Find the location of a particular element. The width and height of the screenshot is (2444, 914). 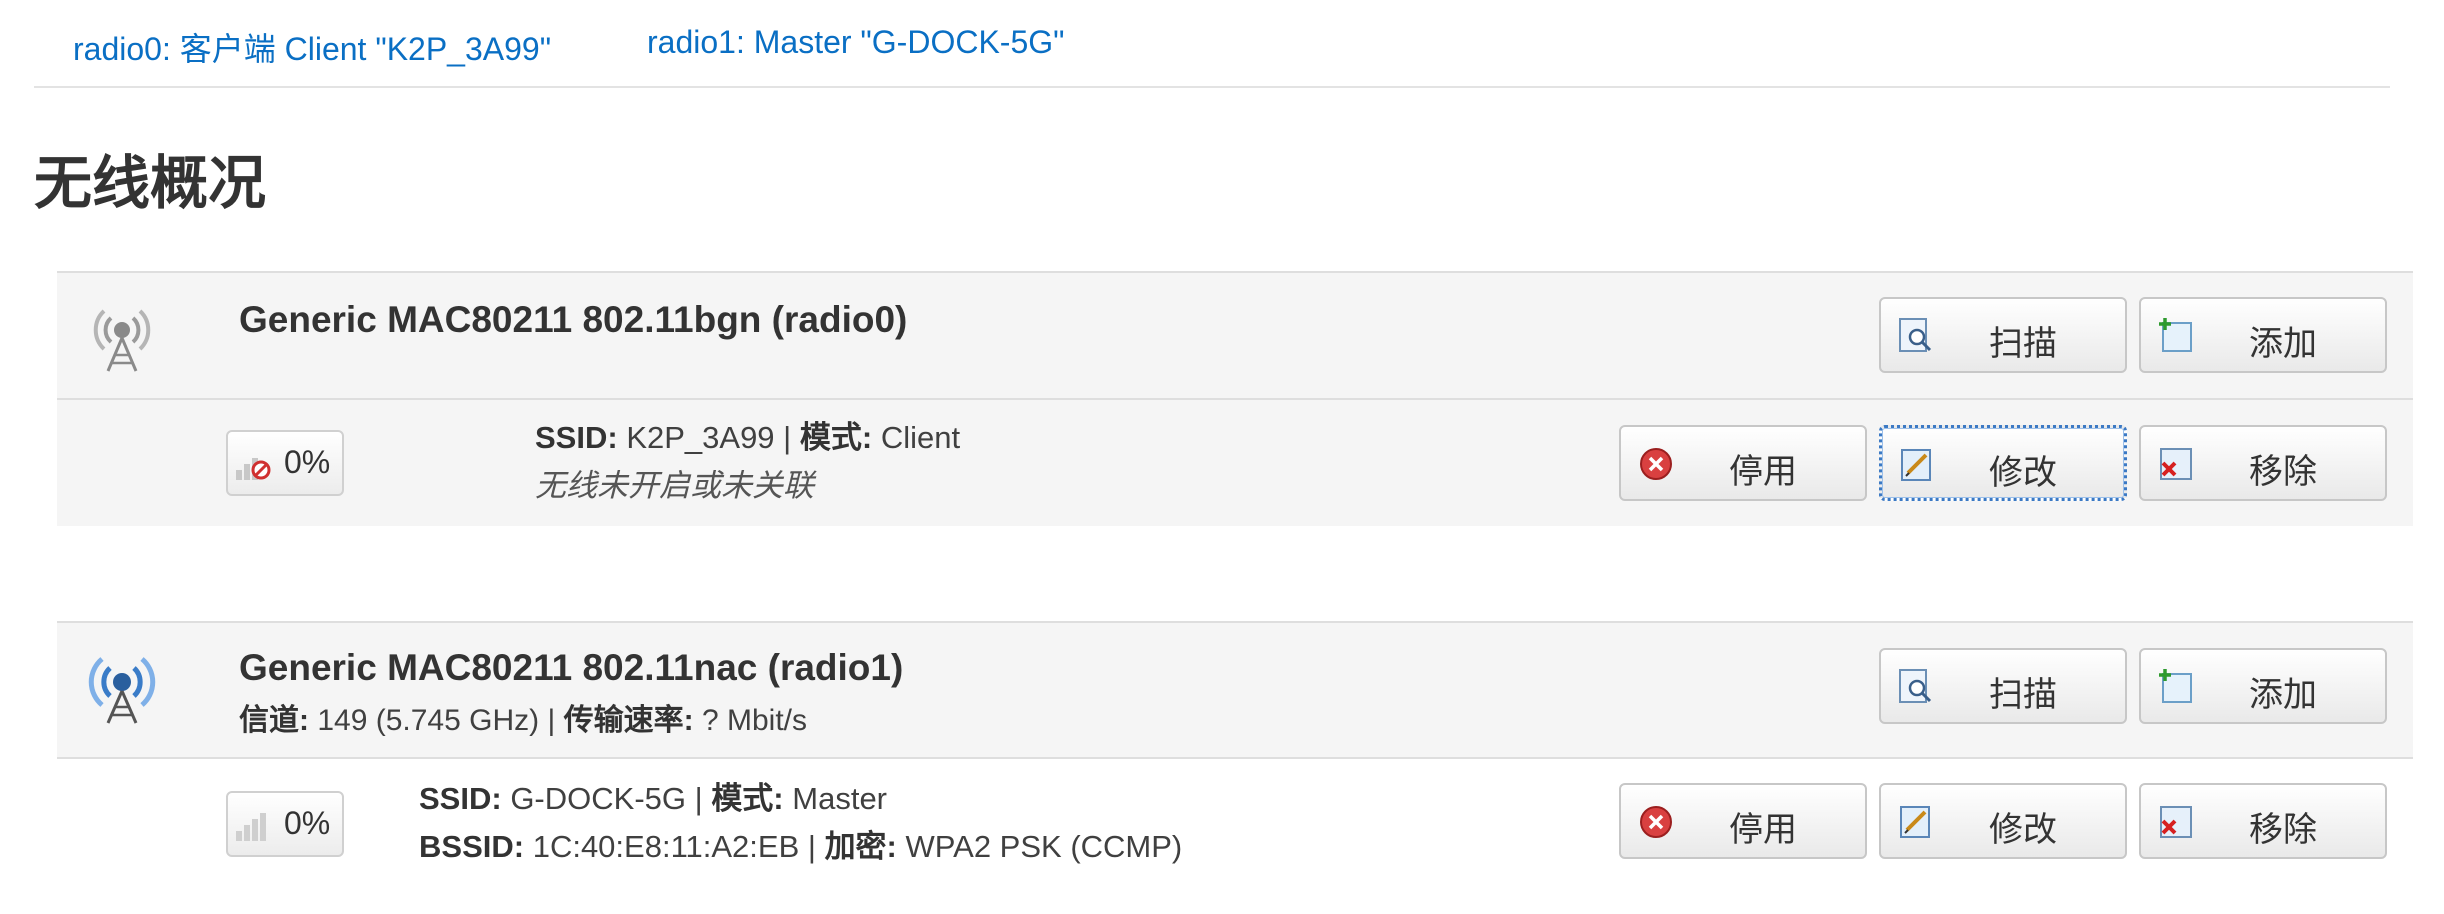

tab-radio1: radio1: Master "G-DOCK-5G" is located at coordinates (855, 42).